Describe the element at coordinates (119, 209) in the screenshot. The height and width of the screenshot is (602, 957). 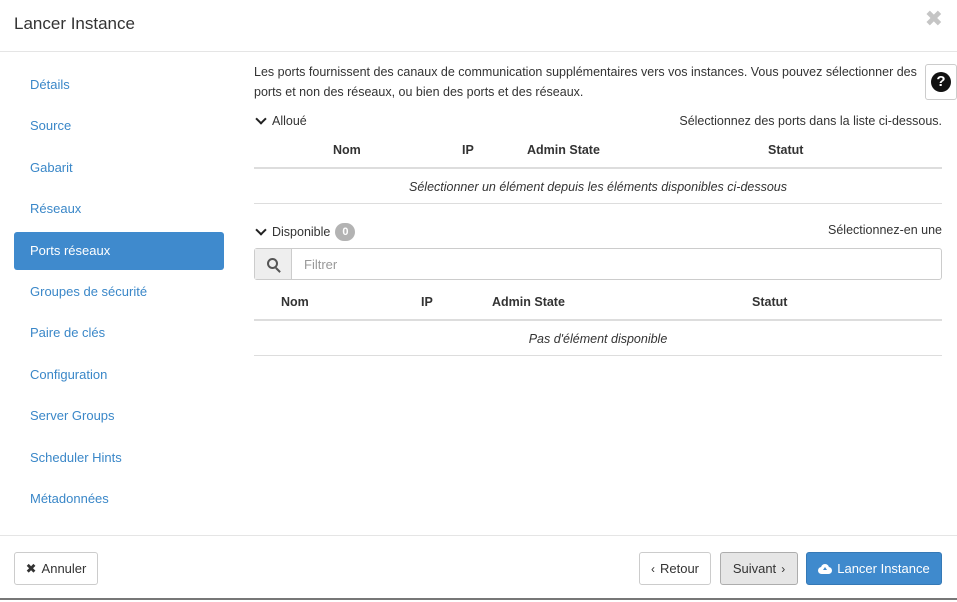
I see `sidebar-item-networks: Réseaux` at that location.